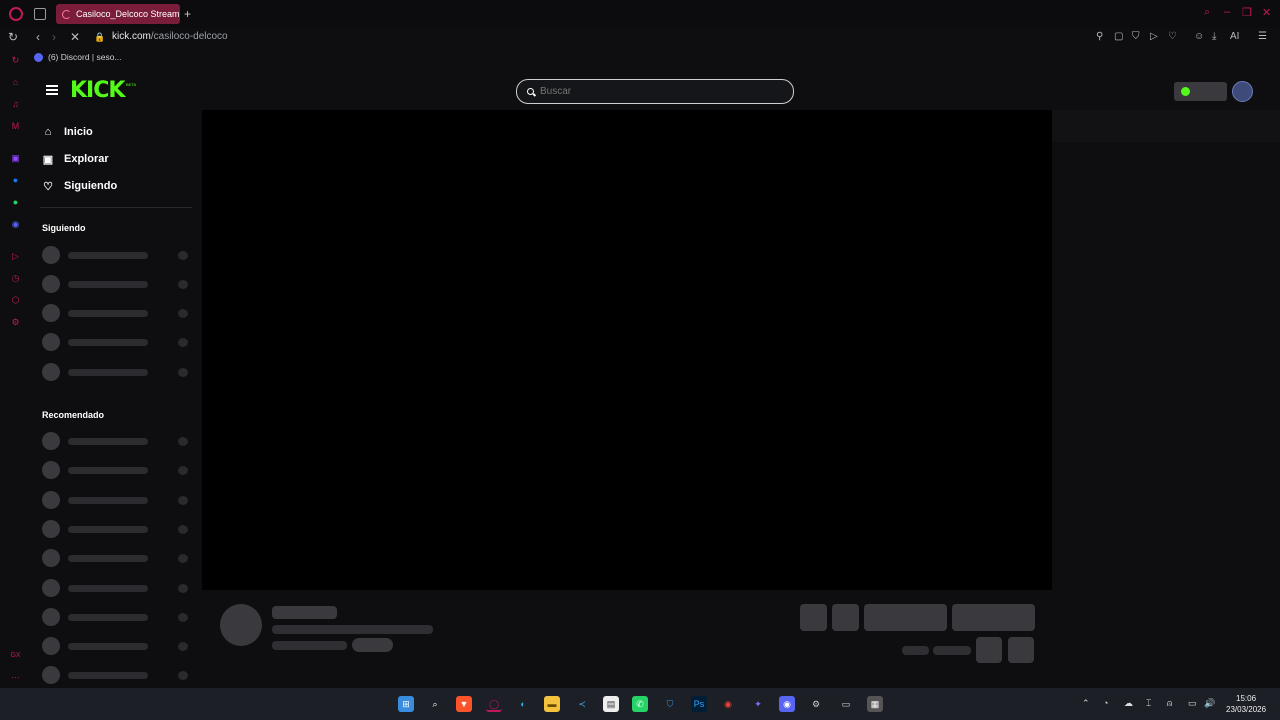 The width and height of the screenshot is (1280, 720). Describe the element at coordinates (1214, 36) in the screenshot. I see `download-icon: ⤓` at that location.